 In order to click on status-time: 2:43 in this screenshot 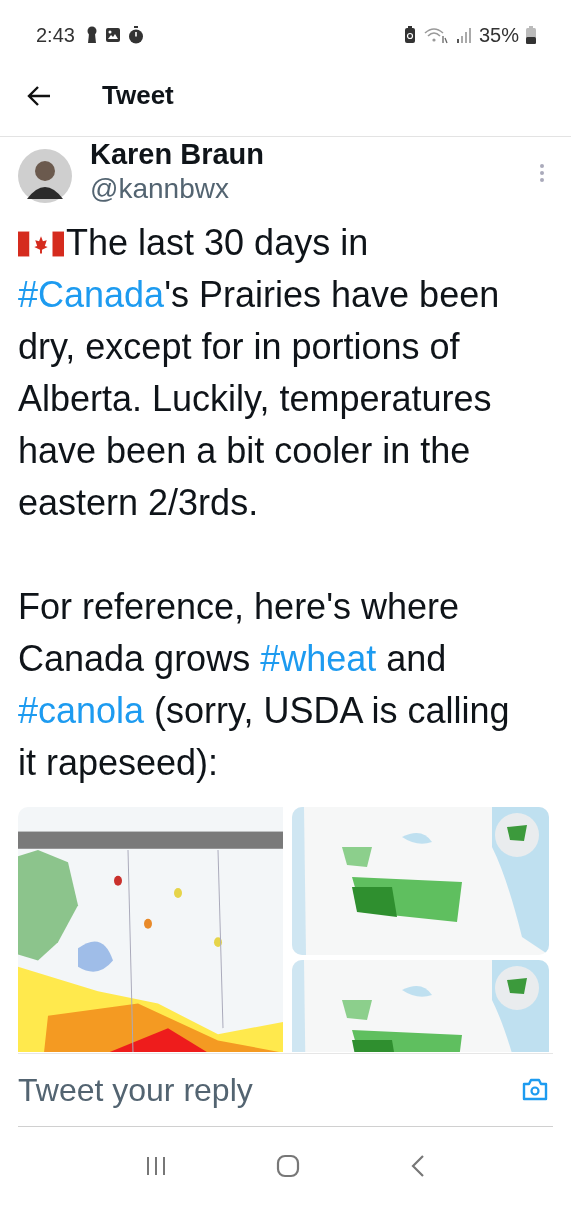, I will do `click(55, 35)`.